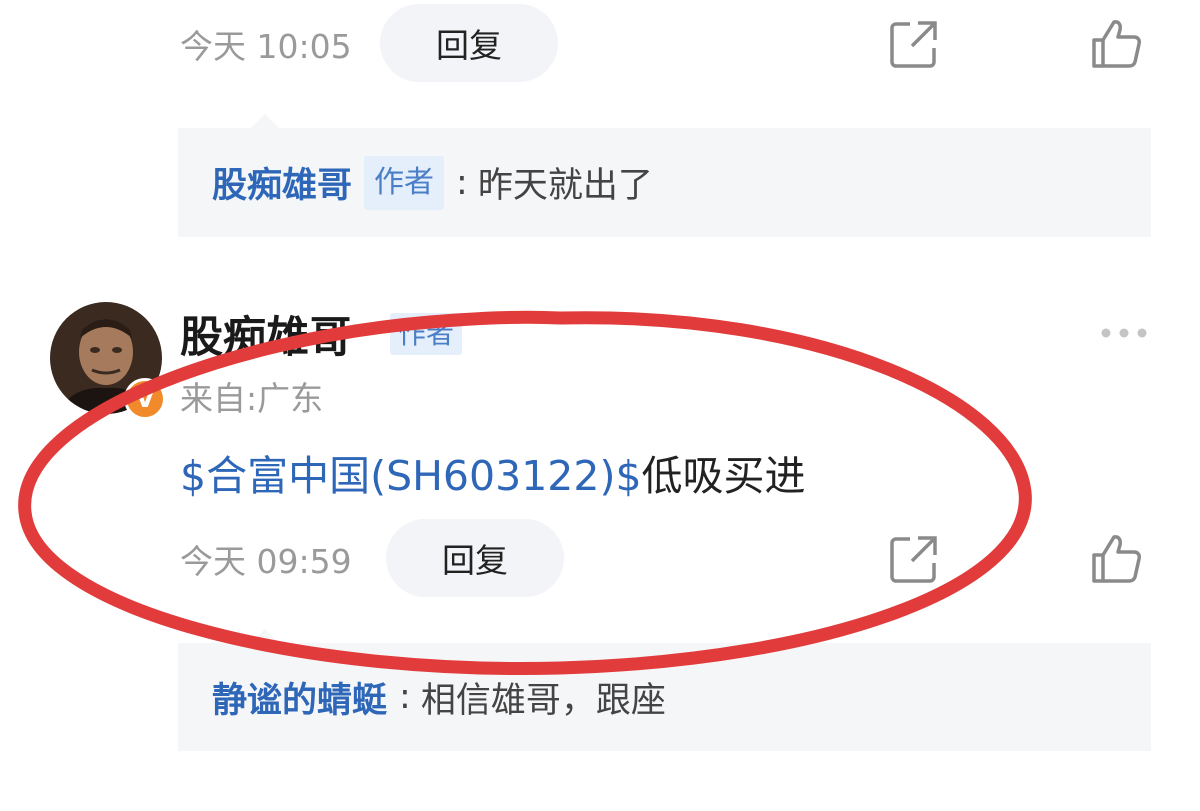  What do you see at coordinates (266, 561) in the screenshot?
I see `comment-timestamp: 今天 09:59` at bounding box center [266, 561].